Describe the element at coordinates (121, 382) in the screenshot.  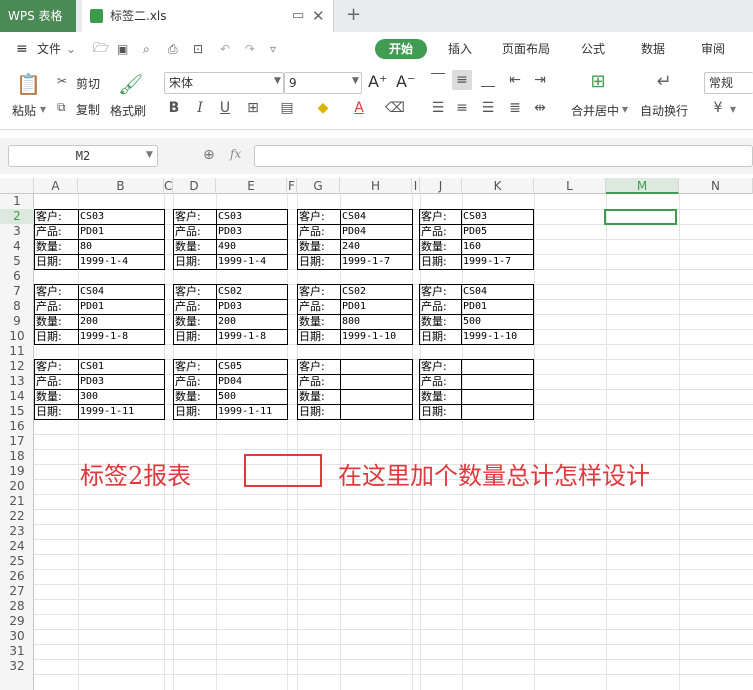
I see `card-value-product: PD03` at that location.